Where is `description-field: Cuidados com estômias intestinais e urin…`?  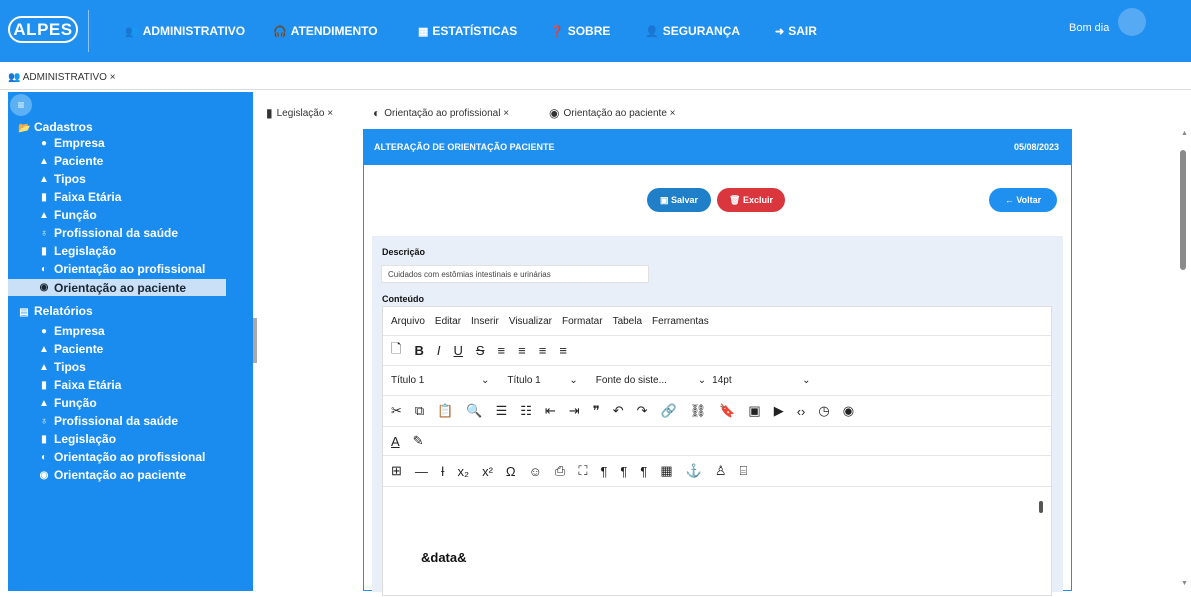
description-field: Cuidados com estômias intestinais e urin… is located at coordinates (515, 274).